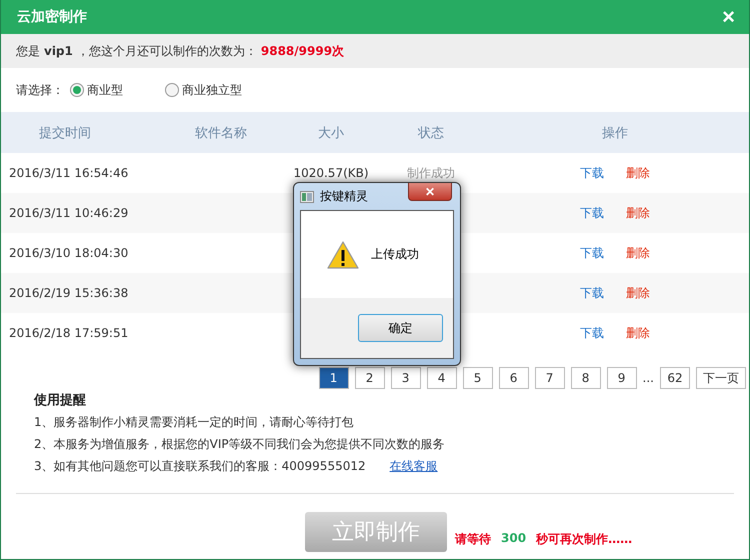 The width and height of the screenshot is (750, 560). What do you see at coordinates (60, 400) in the screenshot?
I see `tips-title: 使用提醒` at bounding box center [60, 400].